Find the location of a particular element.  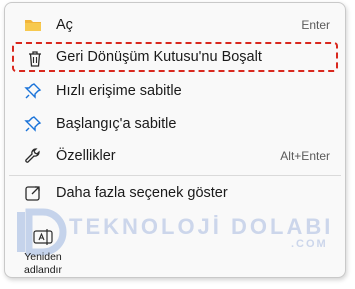

menu-item-shortcut: Enter is located at coordinates (315, 25).